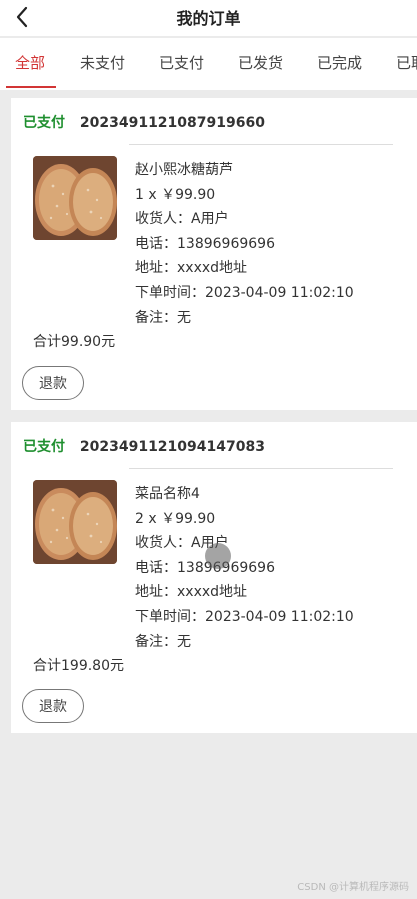  What do you see at coordinates (353, 887) in the screenshot?
I see `watermark: CSDN @计算机程序源码` at bounding box center [353, 887].